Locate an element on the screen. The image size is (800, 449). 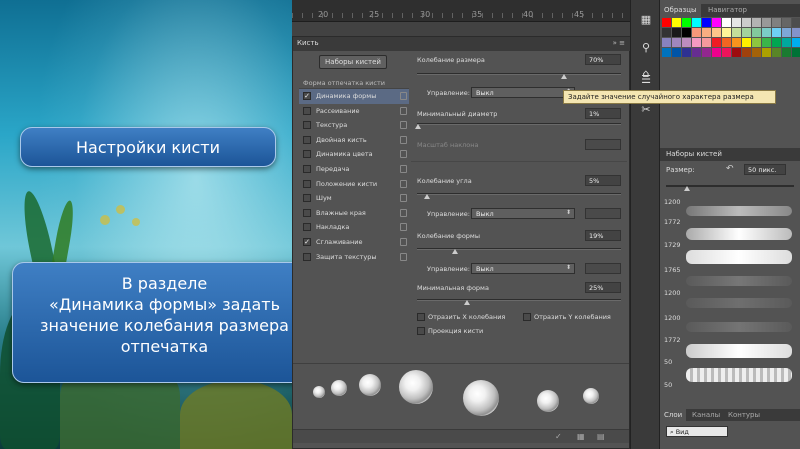
flip-x-checkbox: Отразить Х колебания is located at coordinates (461, 317).